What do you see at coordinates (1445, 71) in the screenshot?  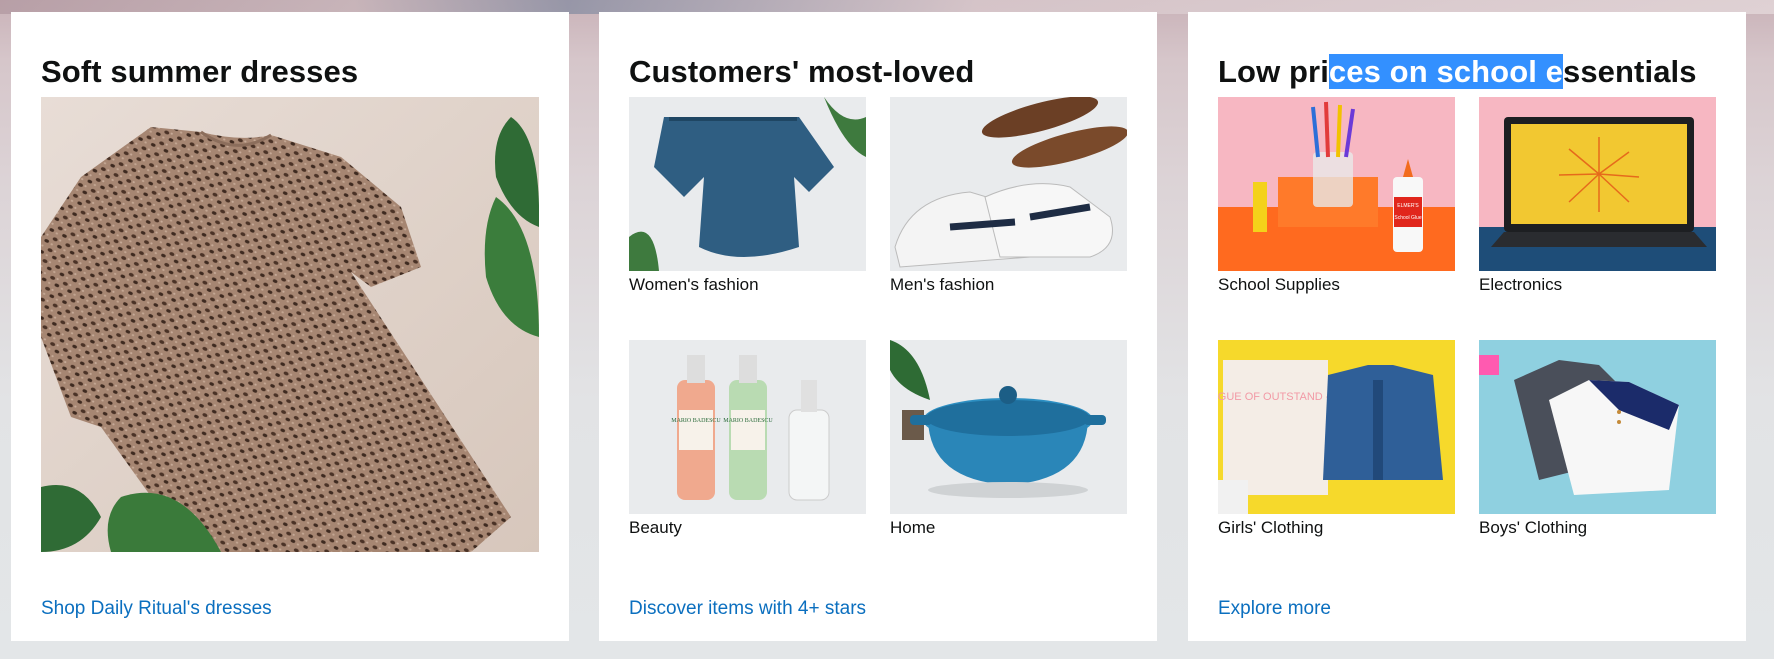 I see `title-selected-text: ces on school e` at bounding box center [1445, 71].